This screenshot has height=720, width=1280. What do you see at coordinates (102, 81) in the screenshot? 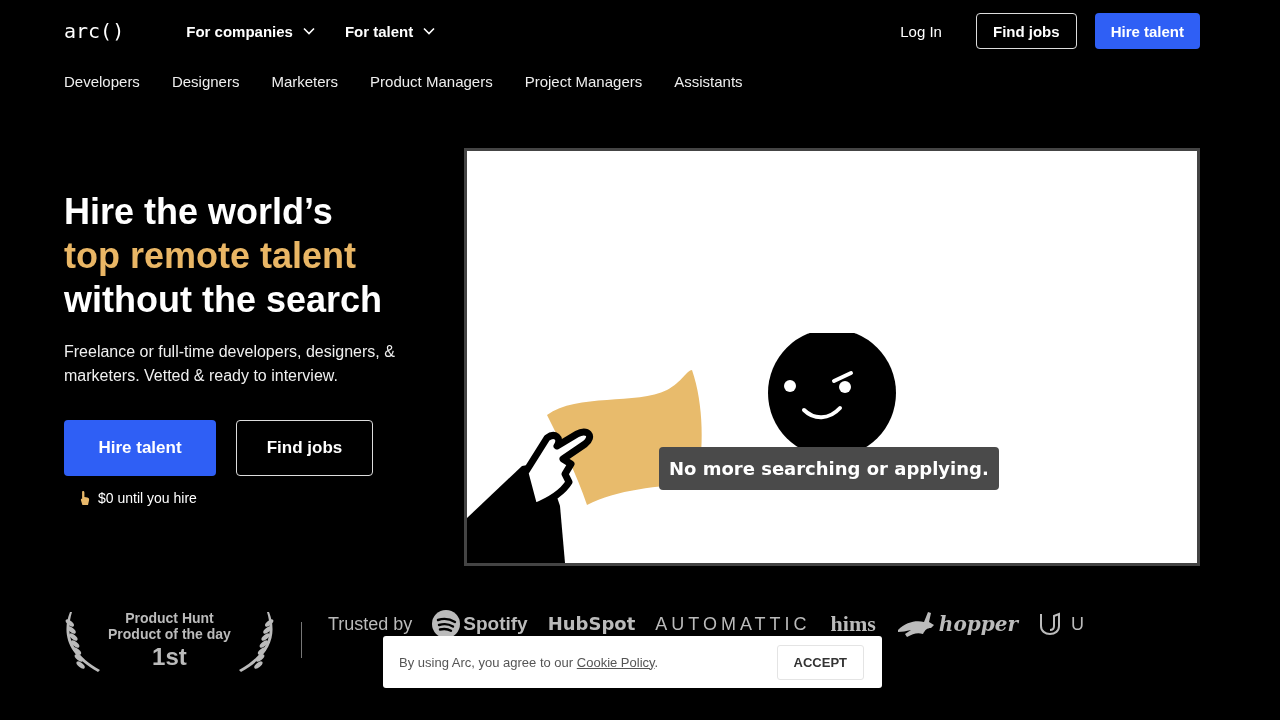
I see `category-link: Developers` at bounding box center [102, 81].